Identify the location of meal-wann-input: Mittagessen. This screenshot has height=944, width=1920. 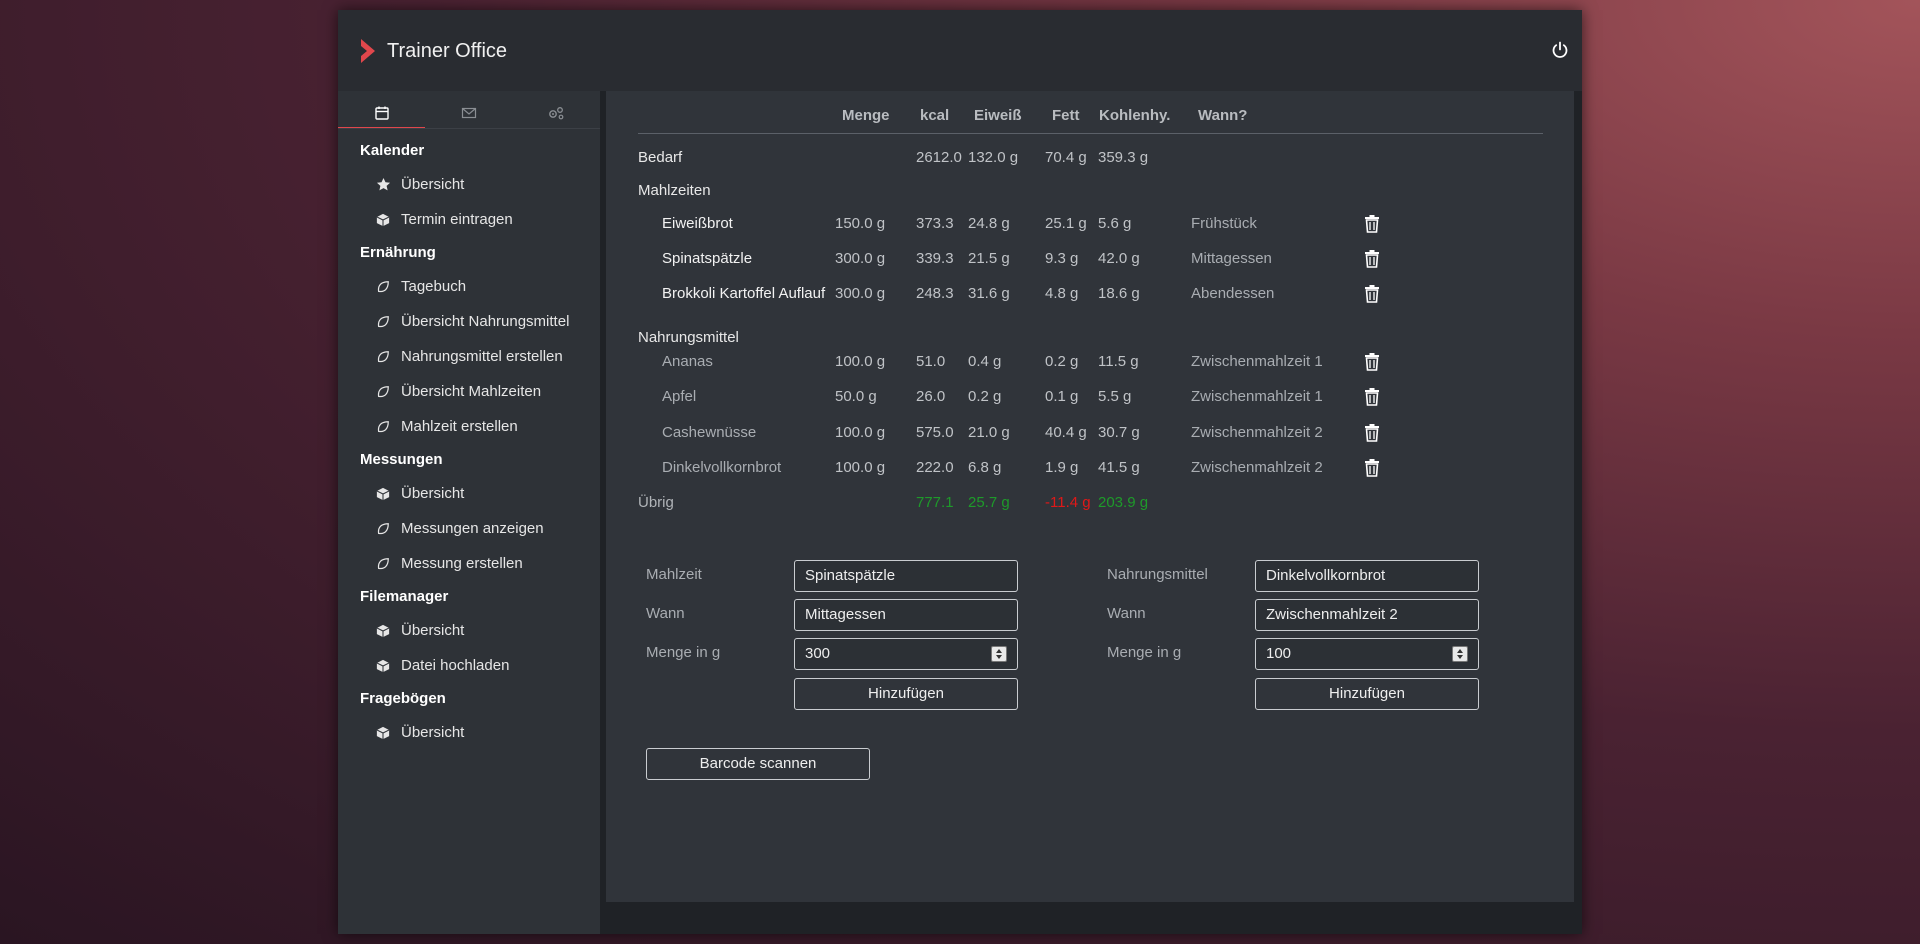
(906, 615).